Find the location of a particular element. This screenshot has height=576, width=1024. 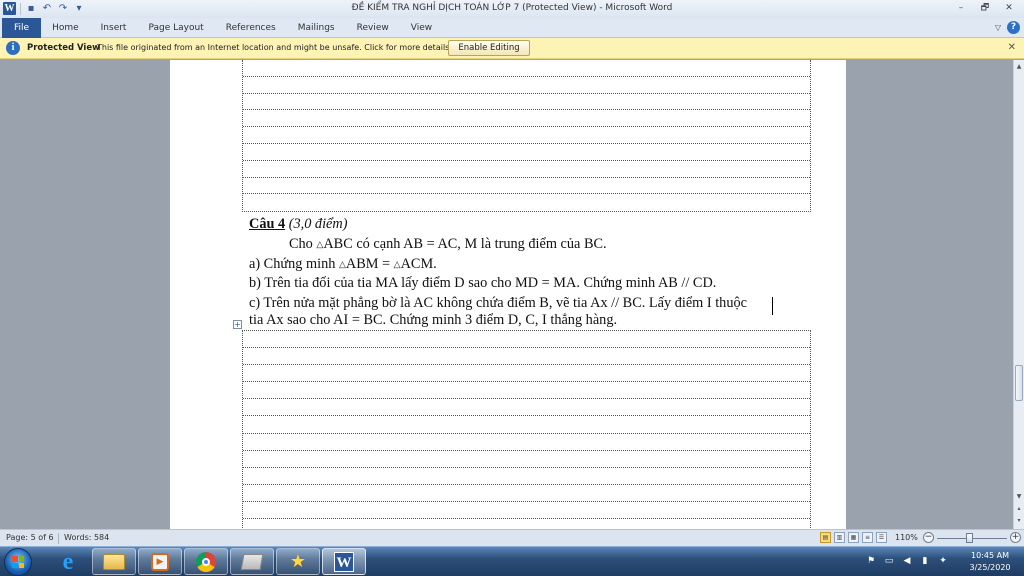

action-center-icon: ⚑ is located at coordinates (871, 561).